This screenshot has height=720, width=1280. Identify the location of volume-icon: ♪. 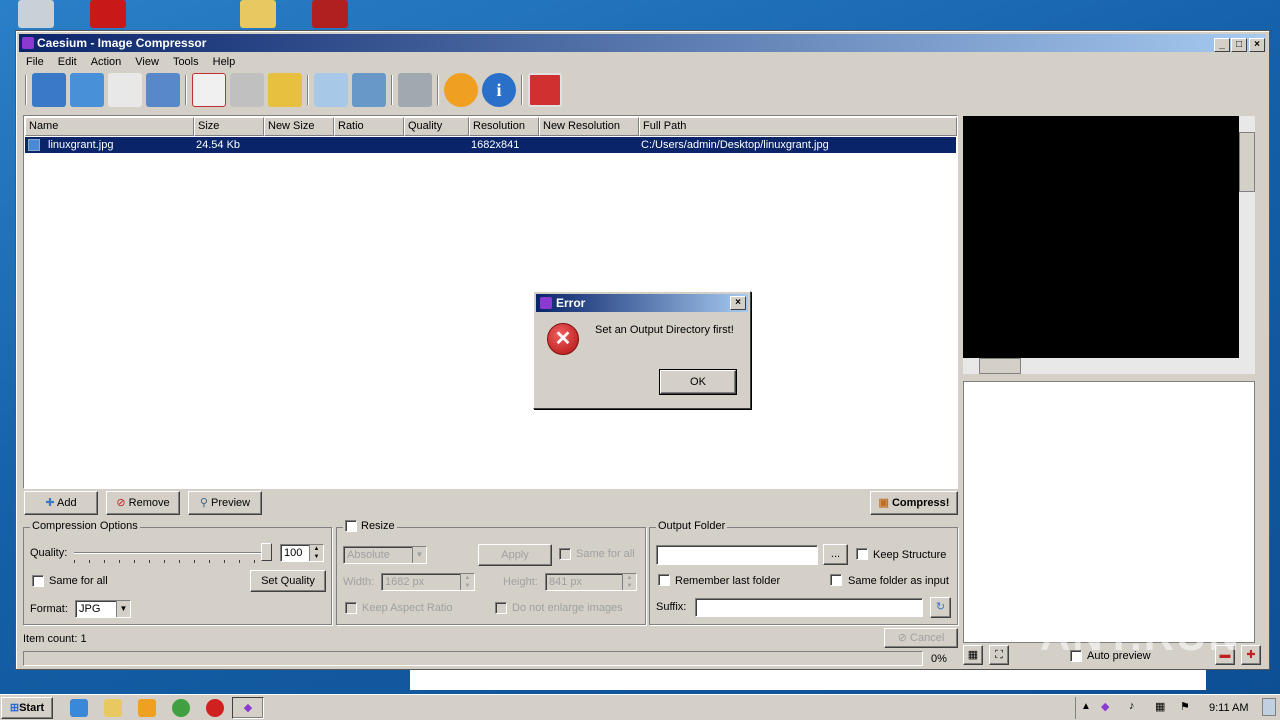
(1132, 706).